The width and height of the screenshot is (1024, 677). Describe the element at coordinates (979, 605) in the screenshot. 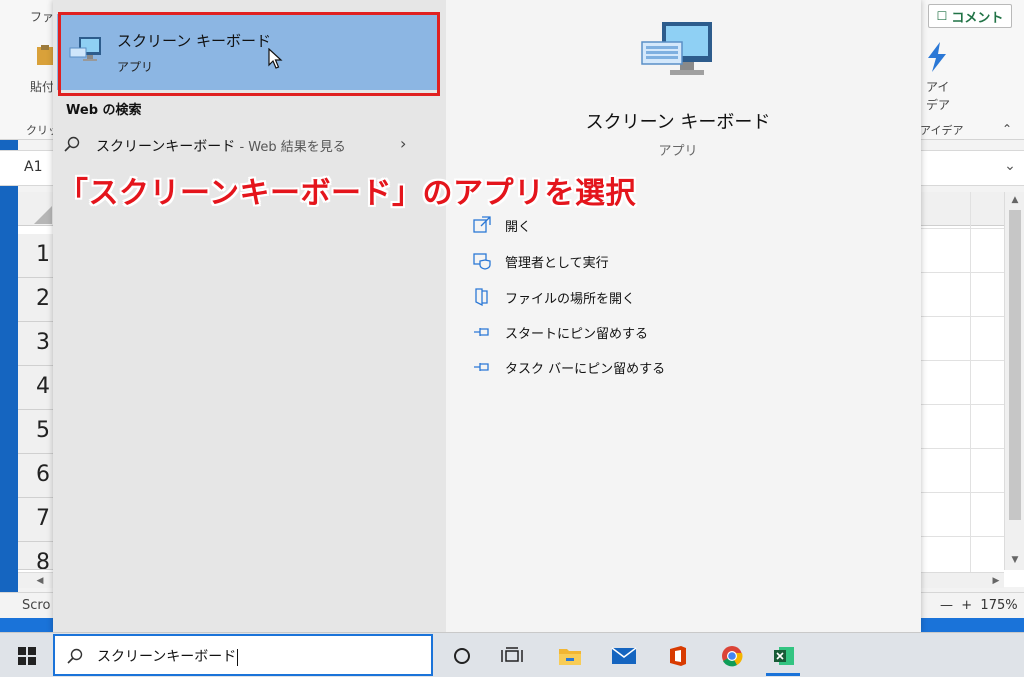

I see `zoom-control: — + 175%` at that location.